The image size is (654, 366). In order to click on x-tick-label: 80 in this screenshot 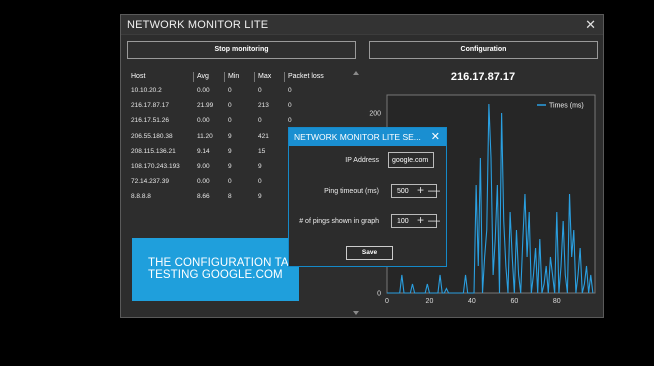, I will do `click(557, 301)`.